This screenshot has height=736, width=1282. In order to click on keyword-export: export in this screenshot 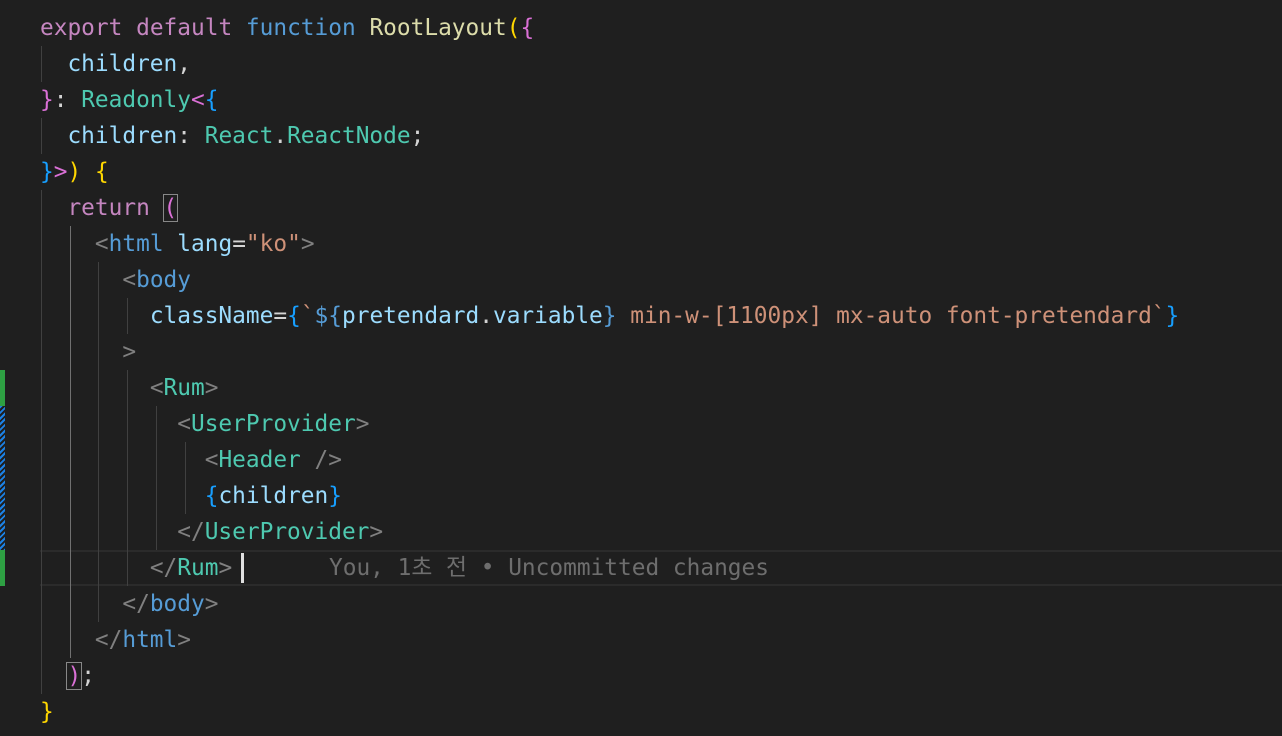, I will do `click(81, 28)`.